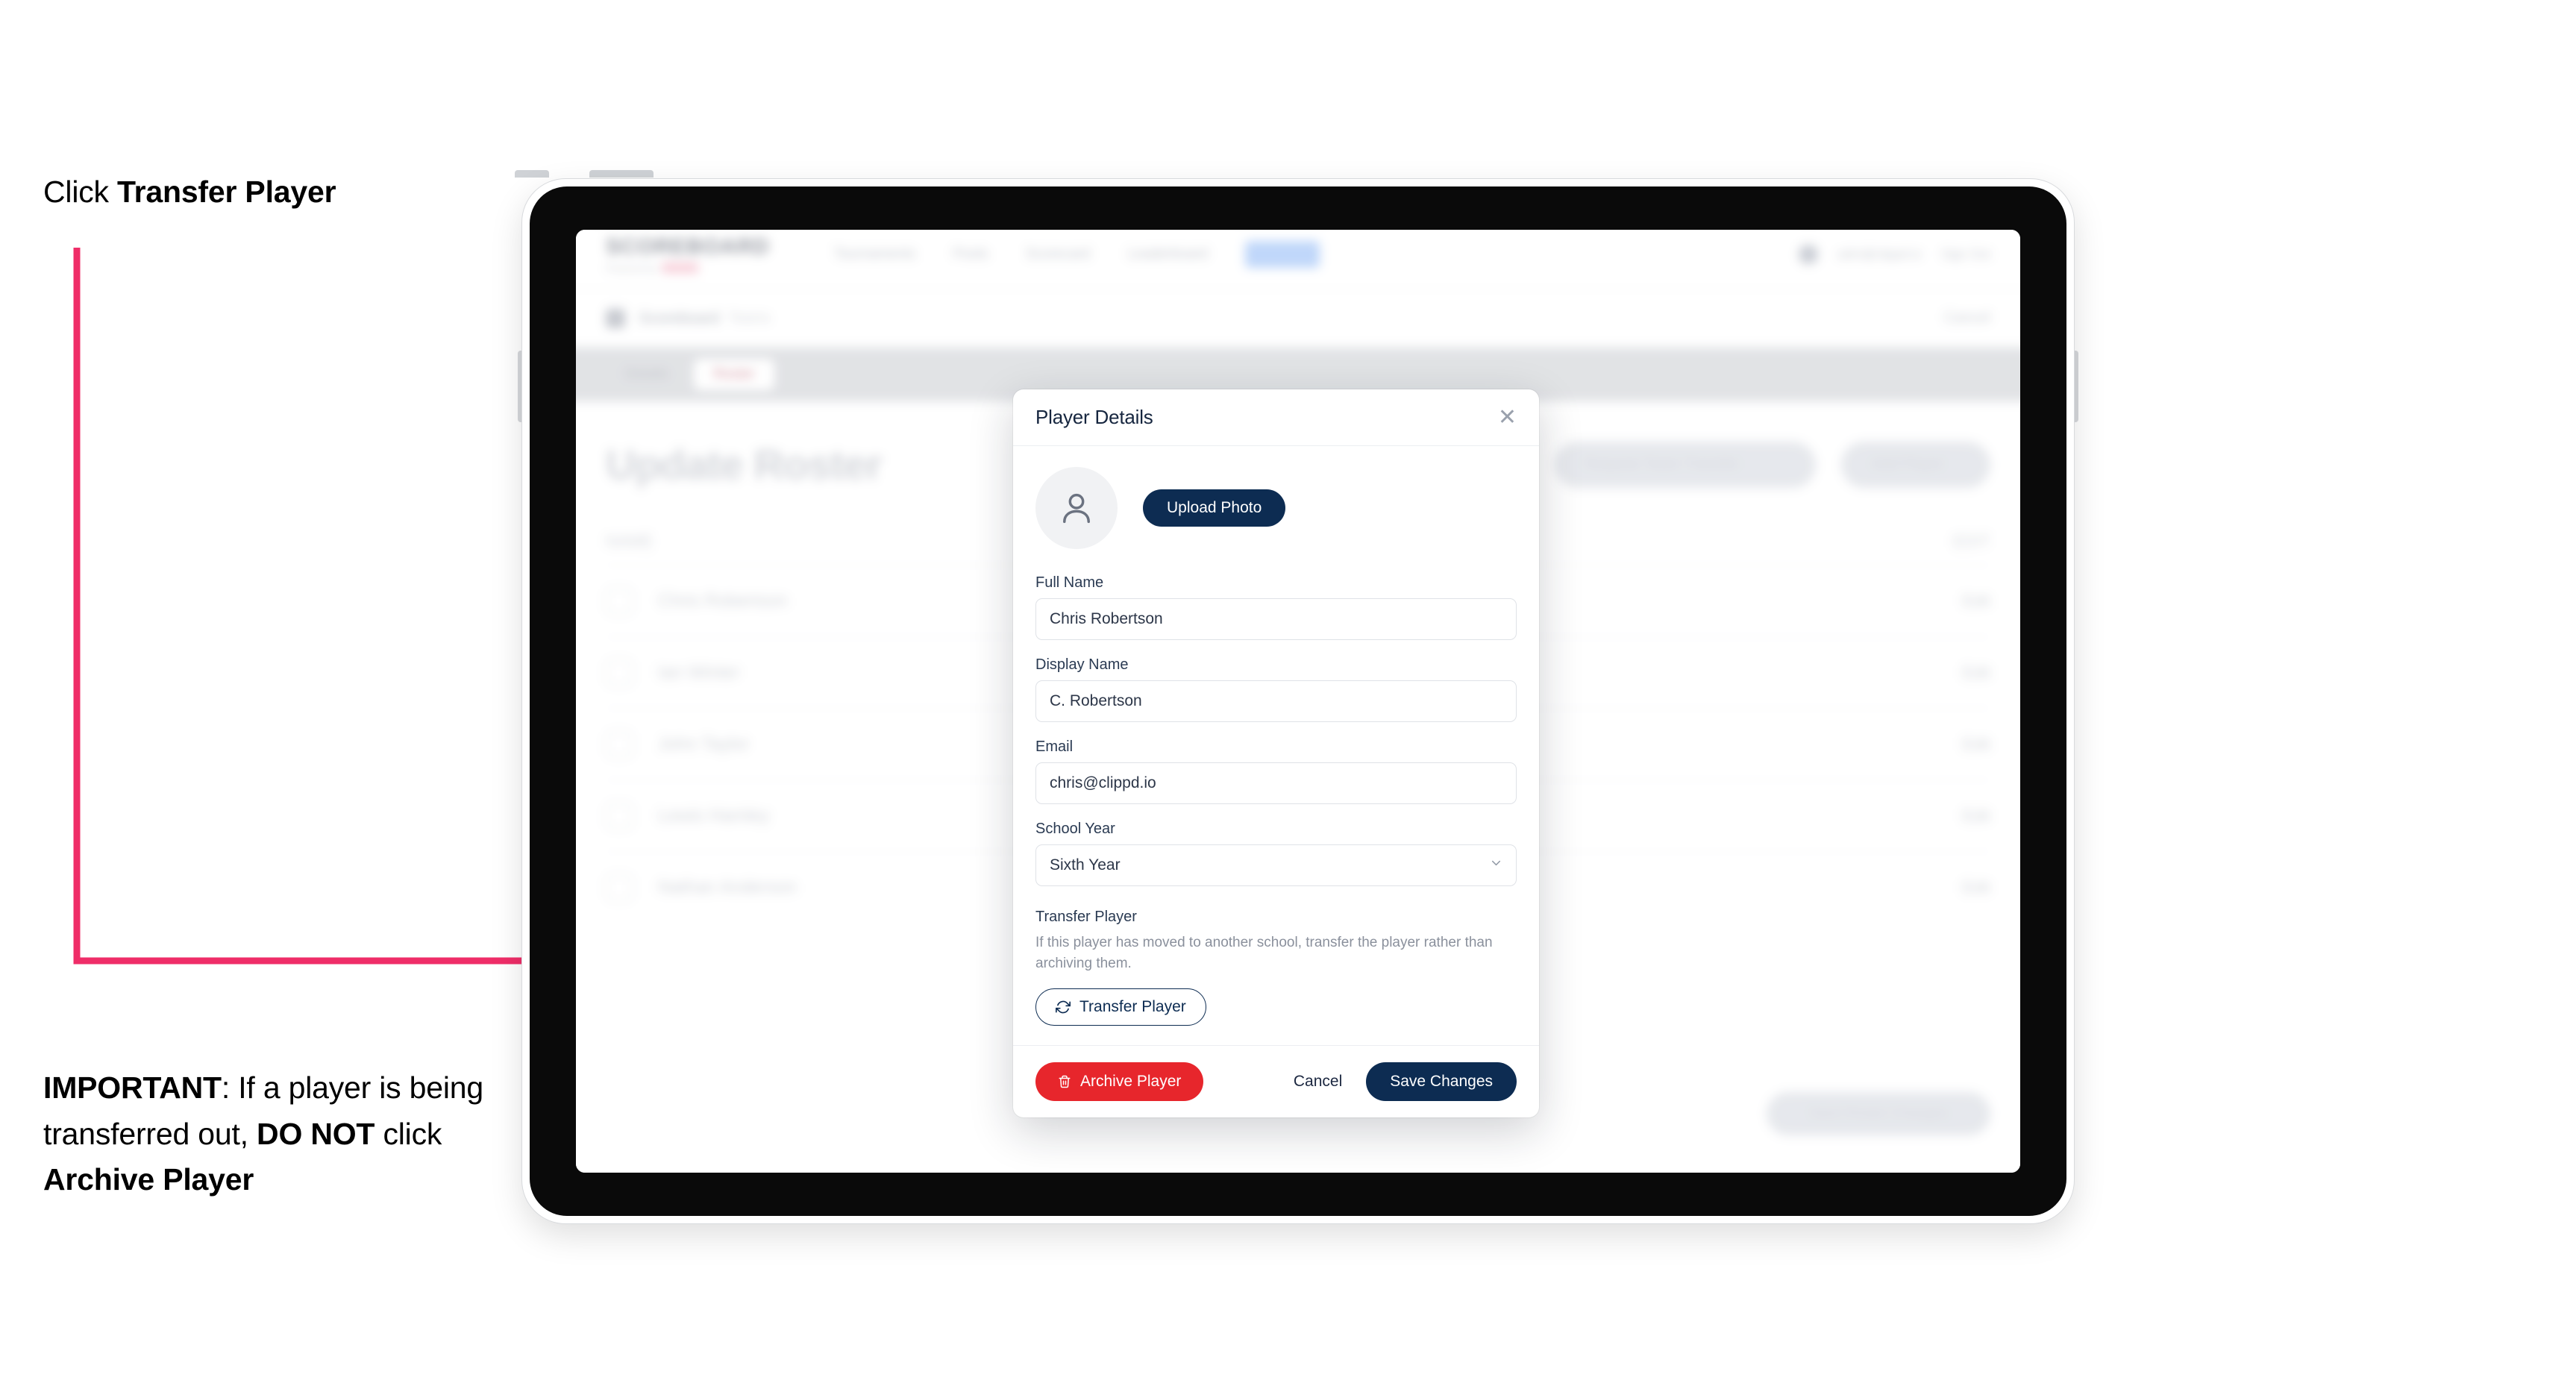 The width and height of the screenshot is (2576, 1386). What do you see at coordinates (1063, 1007) in the screenshot?
I see `refresh-icon` at bounding box center [1063, 1007].